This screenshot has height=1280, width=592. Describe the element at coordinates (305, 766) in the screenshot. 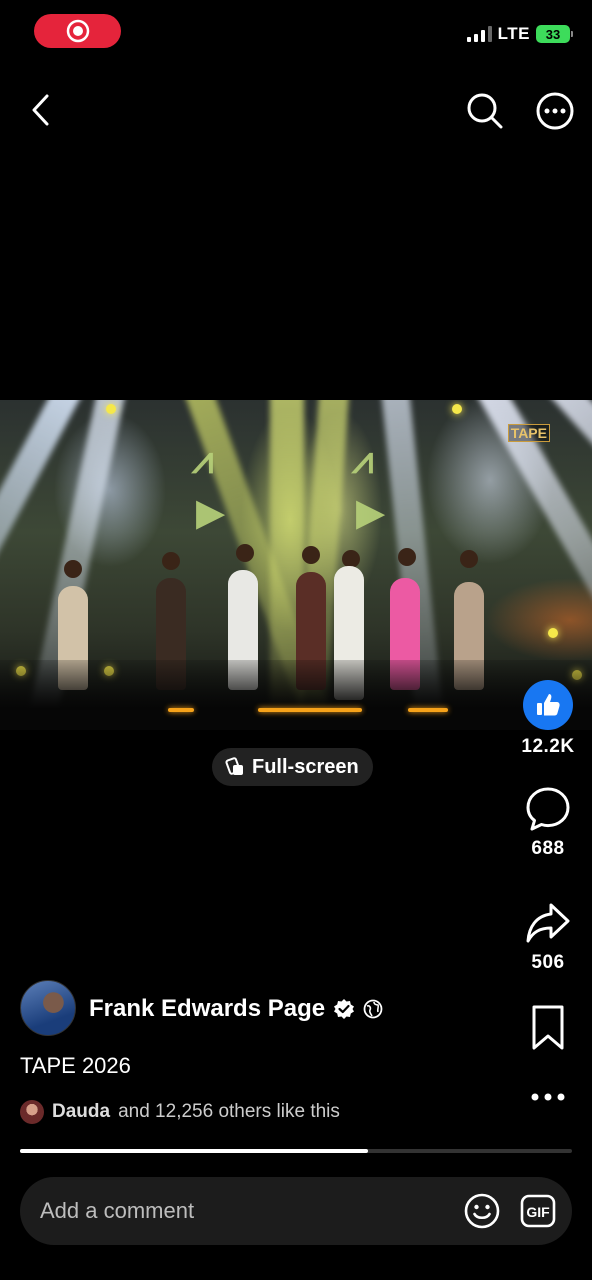

I see `full-screen-label: Full-screen` at that location.